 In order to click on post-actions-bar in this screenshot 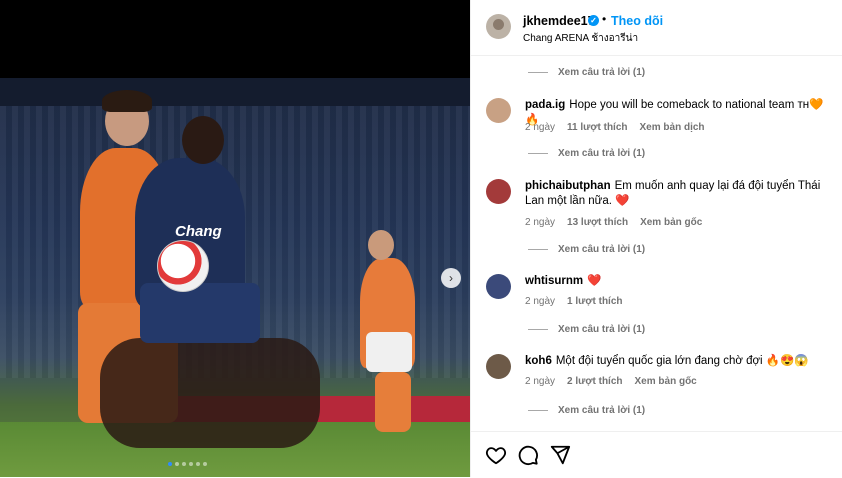, I will do `click(656, 454)`.